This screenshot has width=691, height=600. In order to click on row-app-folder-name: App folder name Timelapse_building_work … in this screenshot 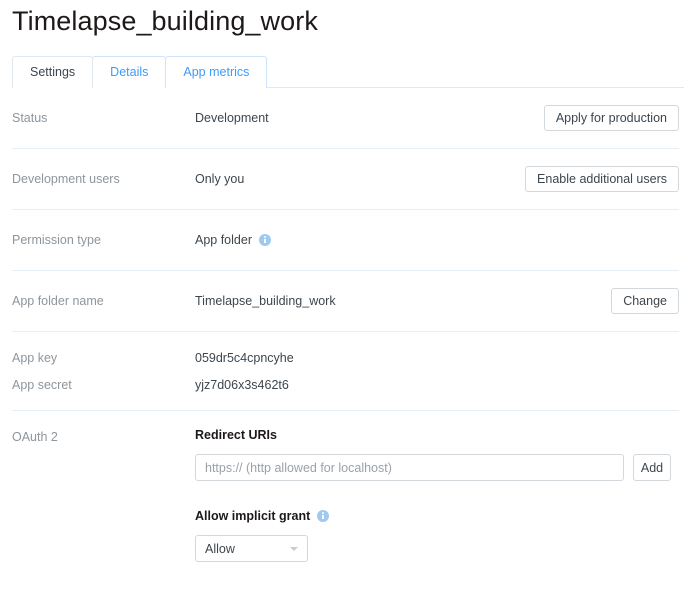, I will do `click(345, 301)`.